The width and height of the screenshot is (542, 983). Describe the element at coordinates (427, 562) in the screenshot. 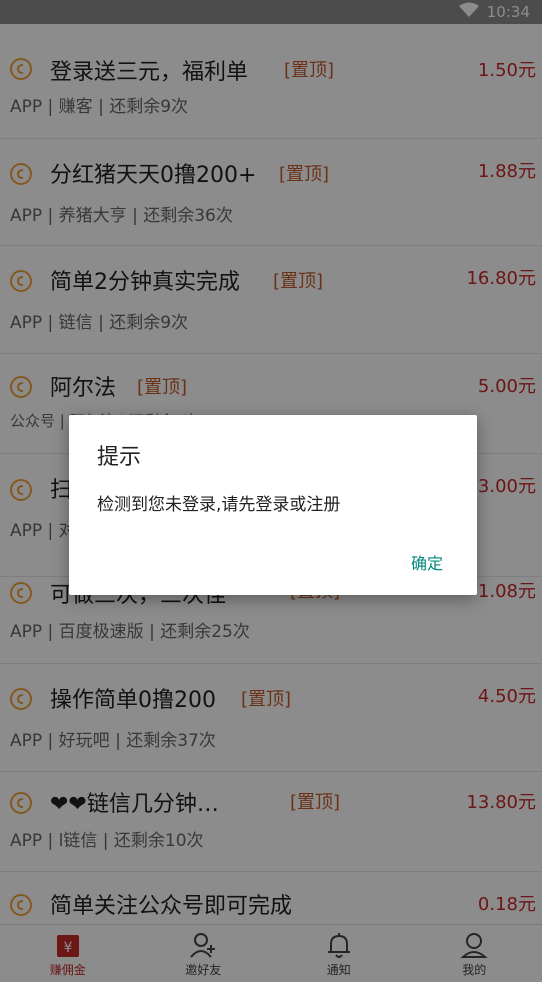

I see `confirm-button: 确定` at that location.